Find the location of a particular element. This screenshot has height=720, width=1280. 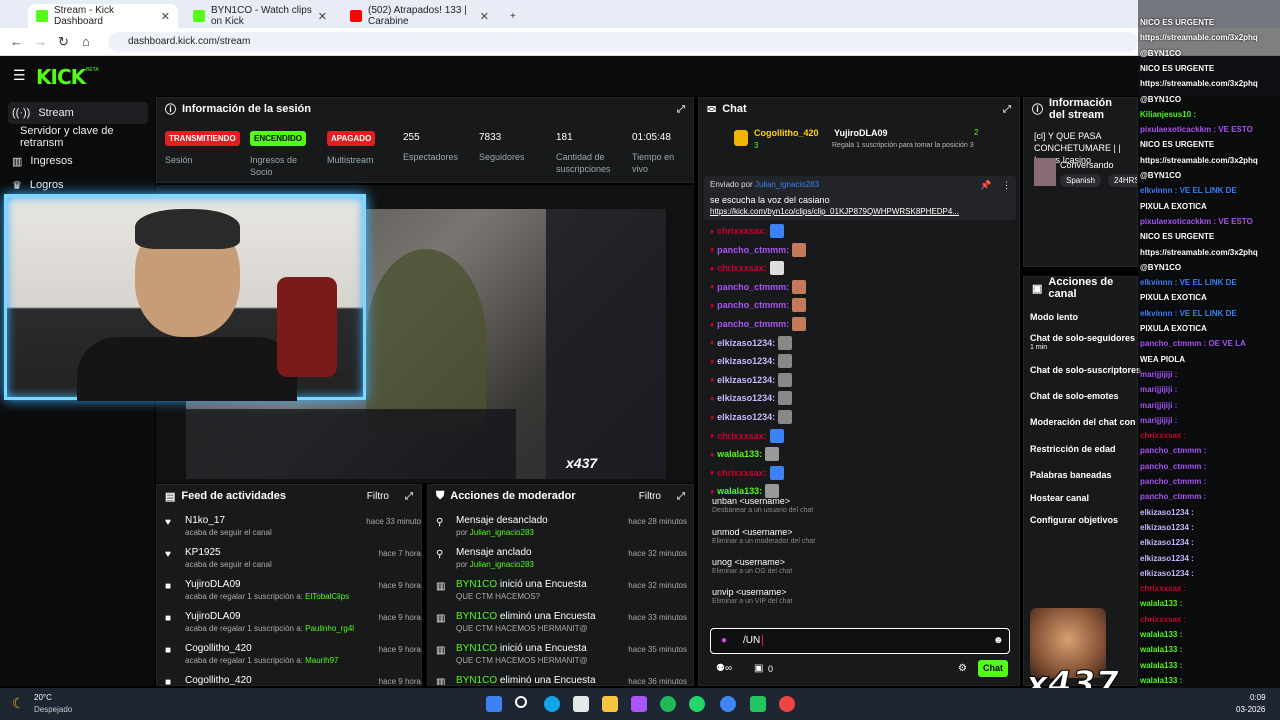

spotify-icon is located at coordinates (668, 704).